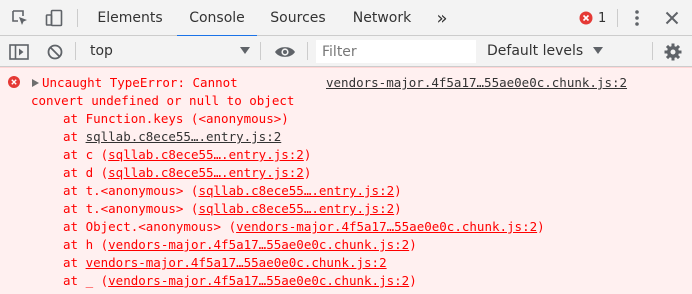 This screenshot has height=294, width=692. What do you see at coordinates (168, 51) in the screenshot?
I see `context-selector: top` at bounding box center [168, 51].